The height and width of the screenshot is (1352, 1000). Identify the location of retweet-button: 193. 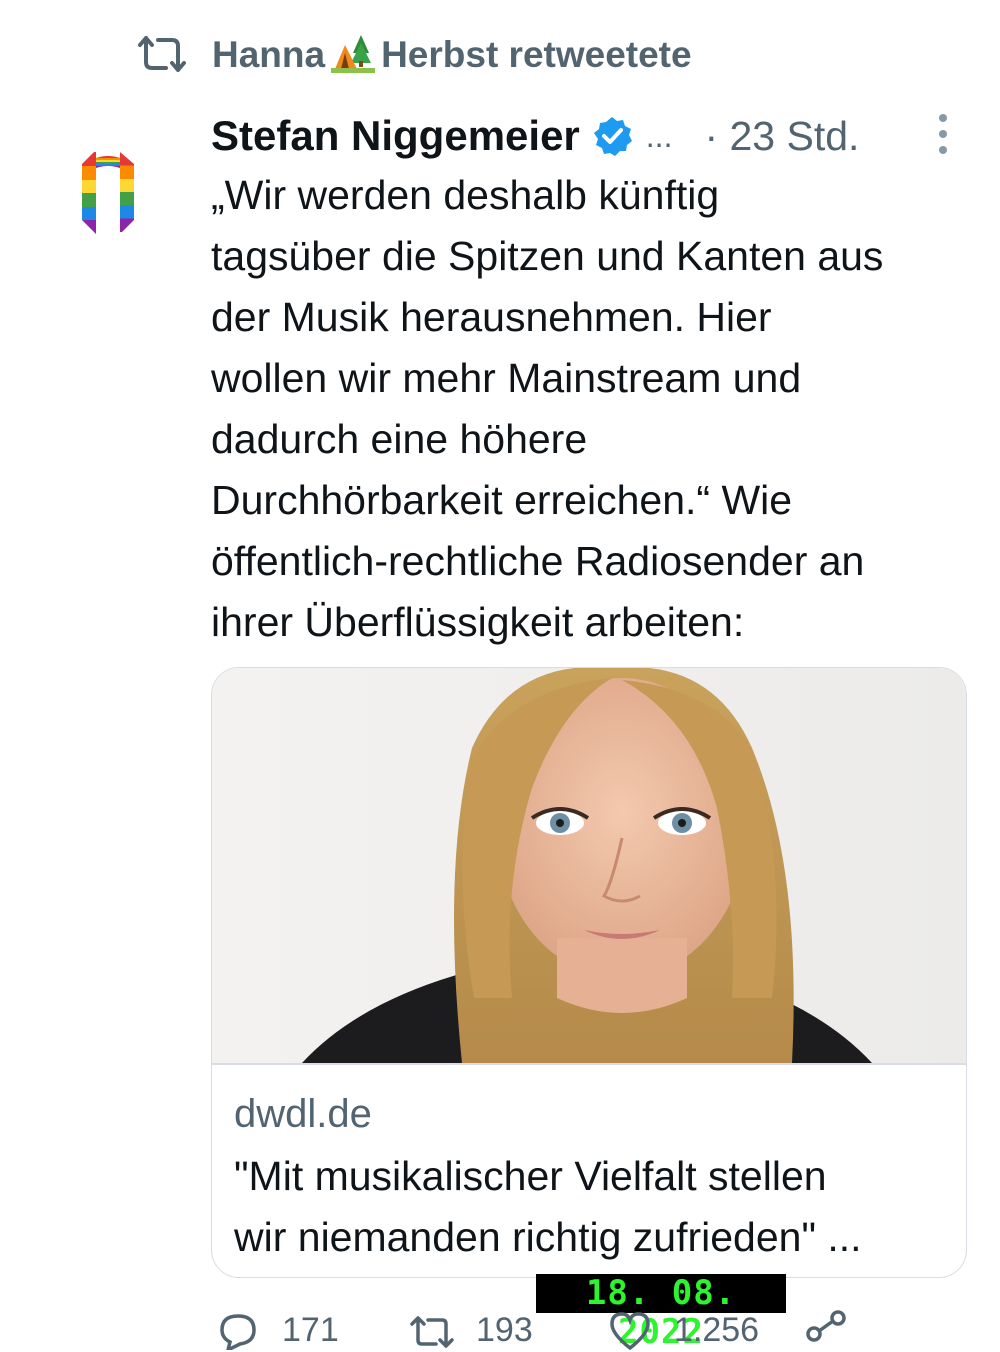
(471, 1330).